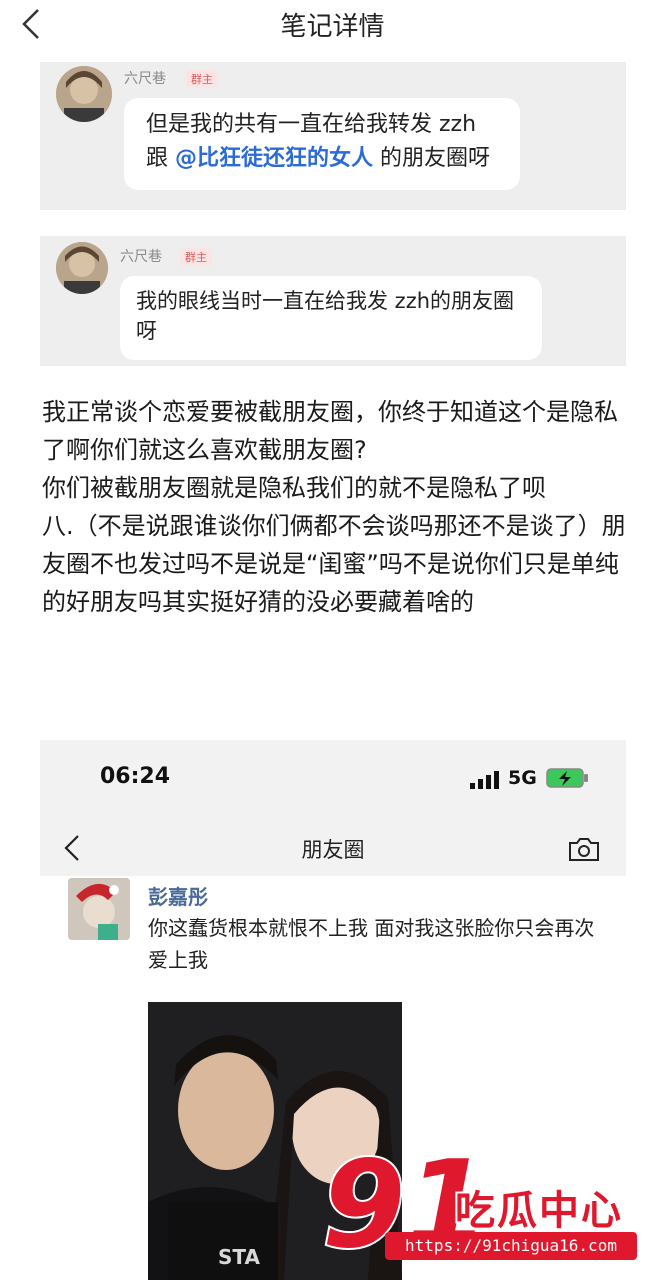  What do you see at coordinates (294, 488) in the screenshot?
I see `body-paragraph: 你们被截朋友圈就是隐私我们的就不是隐私了呗` at bounding box center [294, 488].